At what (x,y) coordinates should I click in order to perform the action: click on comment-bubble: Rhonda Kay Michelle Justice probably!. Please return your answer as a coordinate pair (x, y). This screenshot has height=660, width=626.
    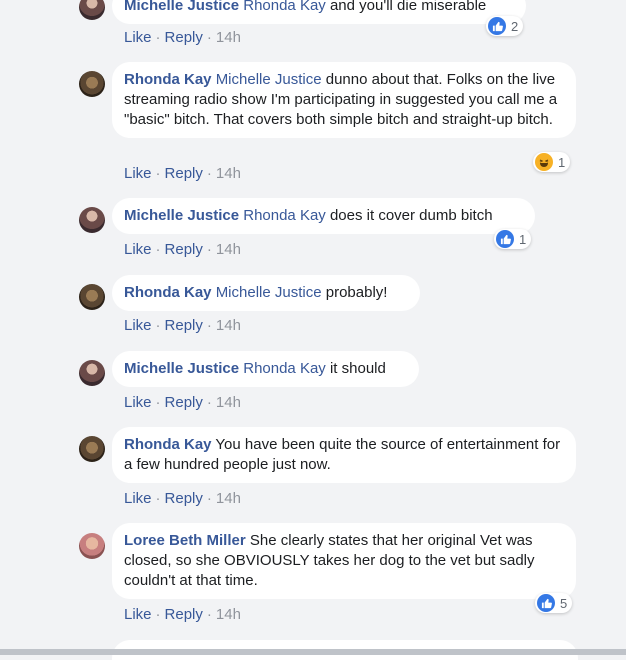
    Looking at the image, I should click on (266, 293).